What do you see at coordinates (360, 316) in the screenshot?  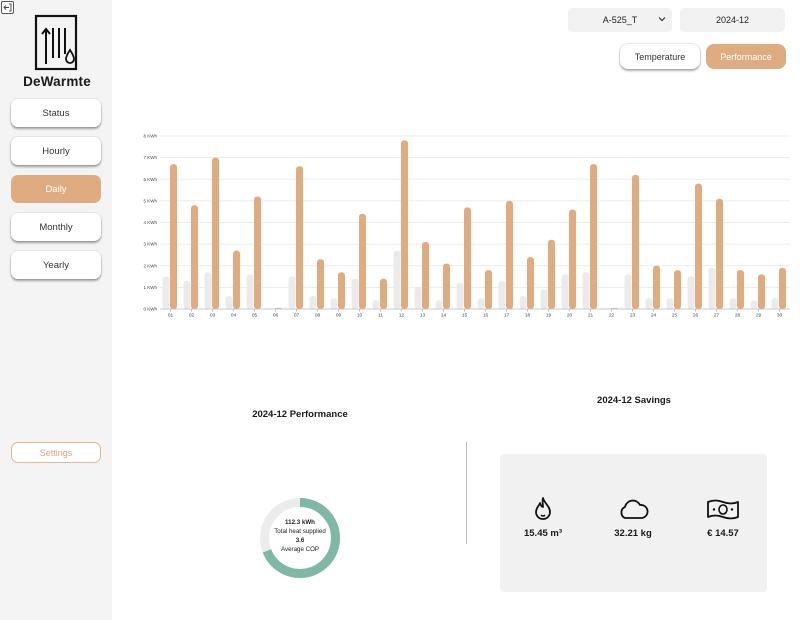 I see `x-tick-label: 10` at bounding box center [360, 316].